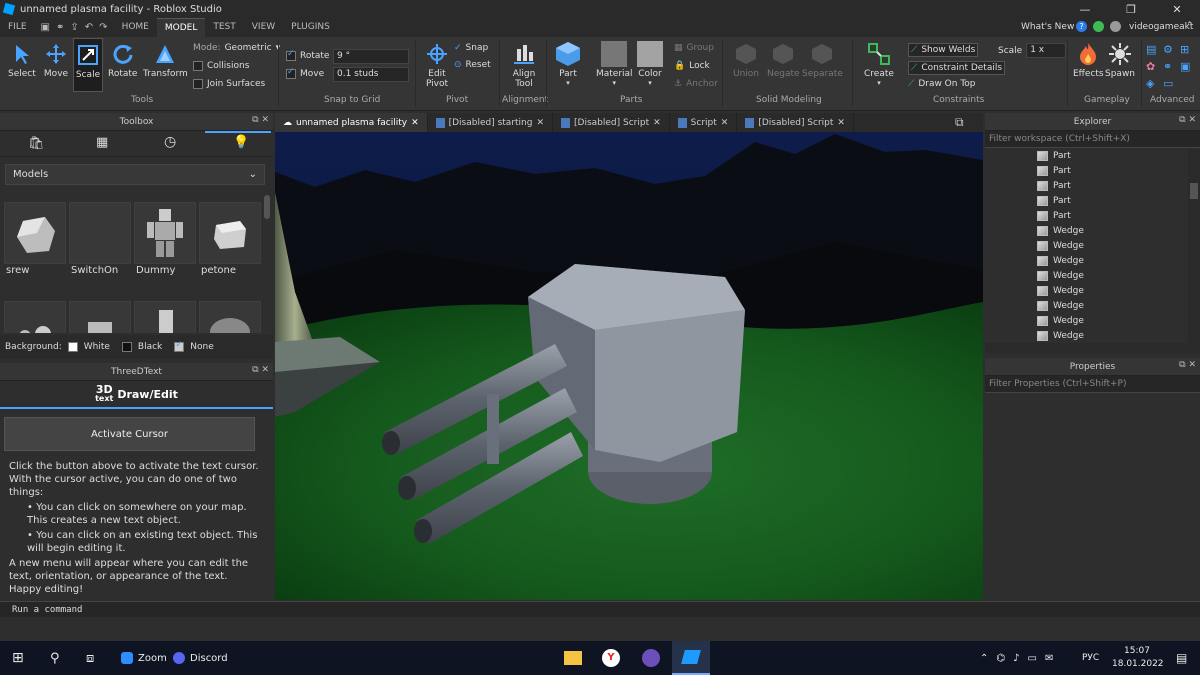 The image size is (1200, 675). I want to click on inventory-grid-icon: ▦, so click(102, 142).